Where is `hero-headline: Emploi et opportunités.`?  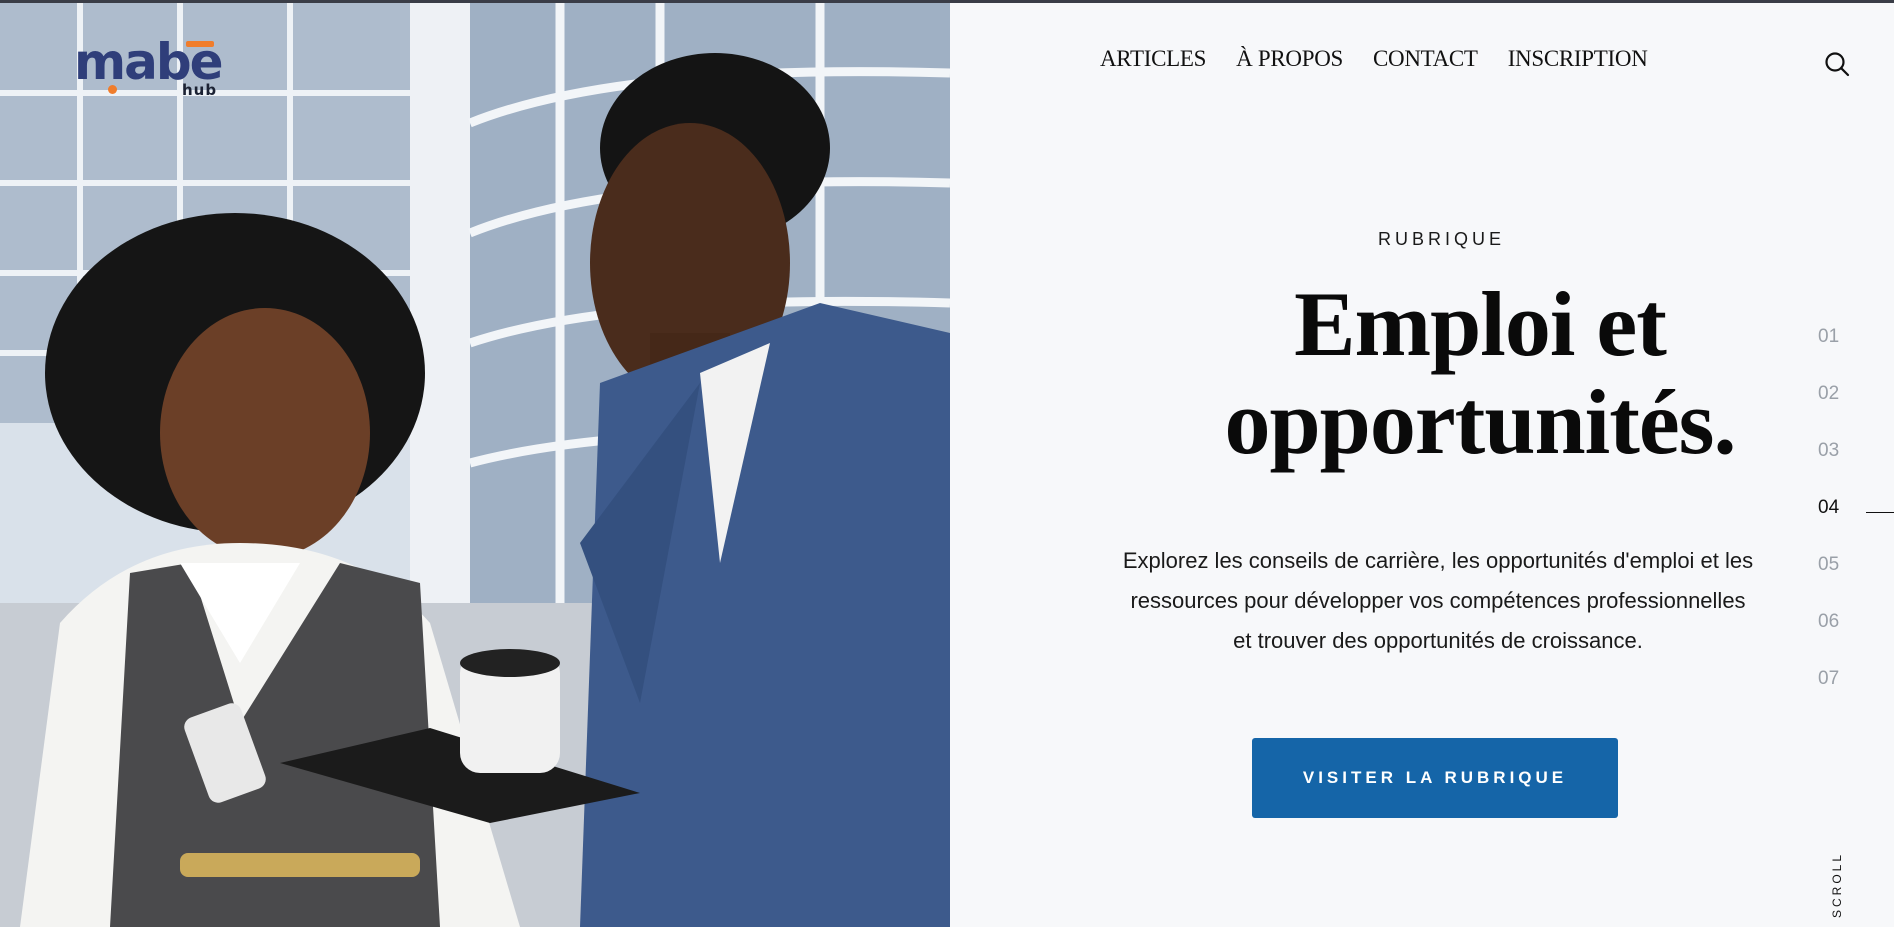
hero-headline: Emploi et opportunités. is located at coordinates (1480, 373).